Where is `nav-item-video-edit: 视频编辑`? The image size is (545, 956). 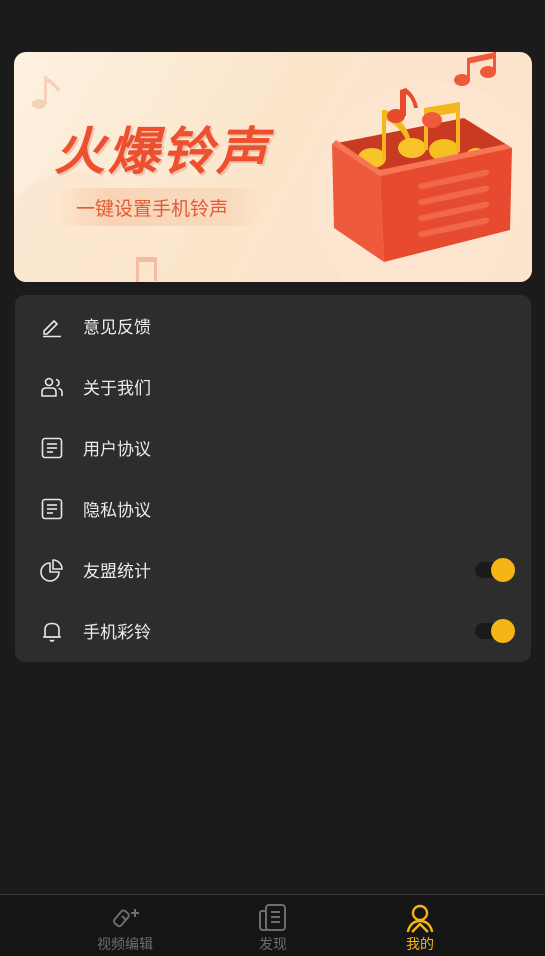
nav-item-video-edit: 视频编辑 is located at coordinates (125, 925).